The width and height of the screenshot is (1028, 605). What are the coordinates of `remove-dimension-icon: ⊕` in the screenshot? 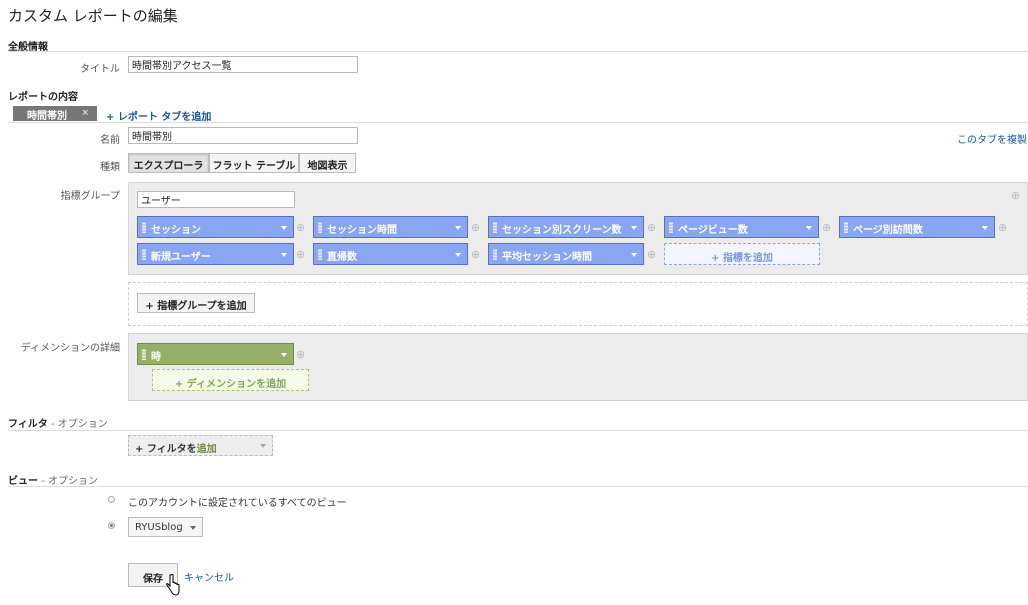 It's located at (300, 354).